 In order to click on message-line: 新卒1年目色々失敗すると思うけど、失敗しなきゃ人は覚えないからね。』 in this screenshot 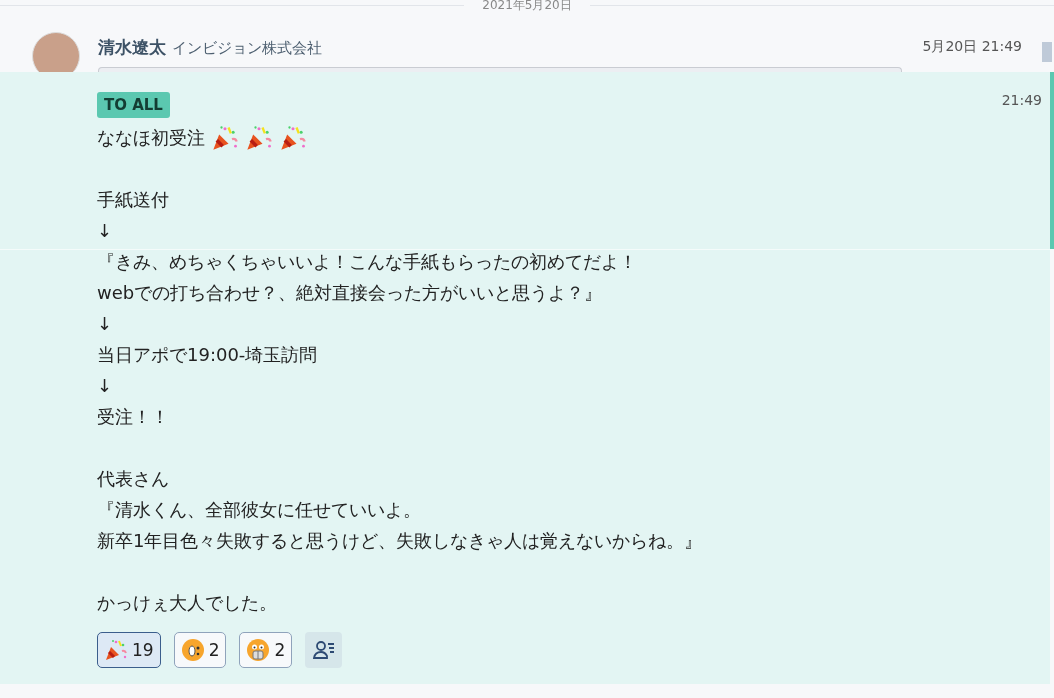, I will do `click(400, 541)`.